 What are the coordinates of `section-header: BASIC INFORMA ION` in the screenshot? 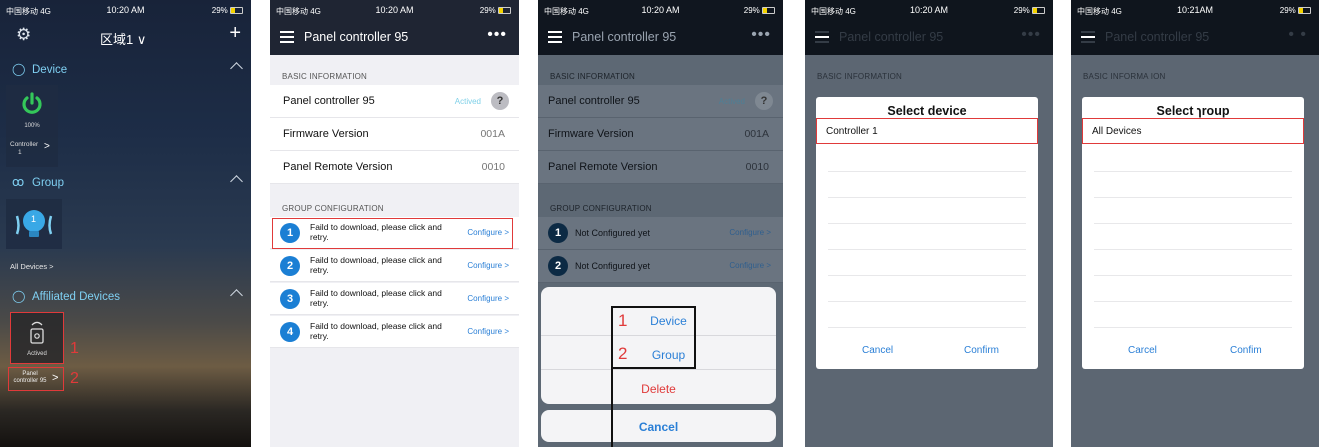 It's located at (1124, 76).